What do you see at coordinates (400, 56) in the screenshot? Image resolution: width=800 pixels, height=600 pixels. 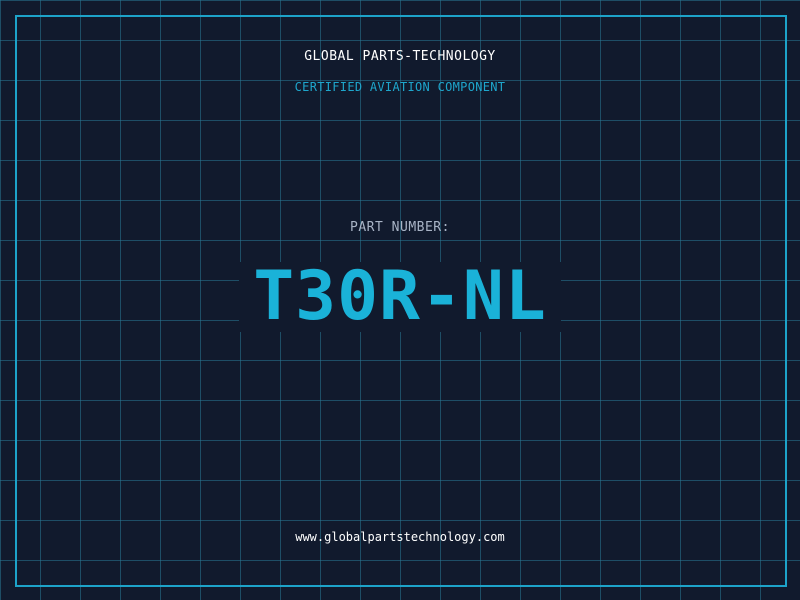 I see `company-name: GLOBAL PARTS-TECHNOLOGY` at bounding box center [400, 56].